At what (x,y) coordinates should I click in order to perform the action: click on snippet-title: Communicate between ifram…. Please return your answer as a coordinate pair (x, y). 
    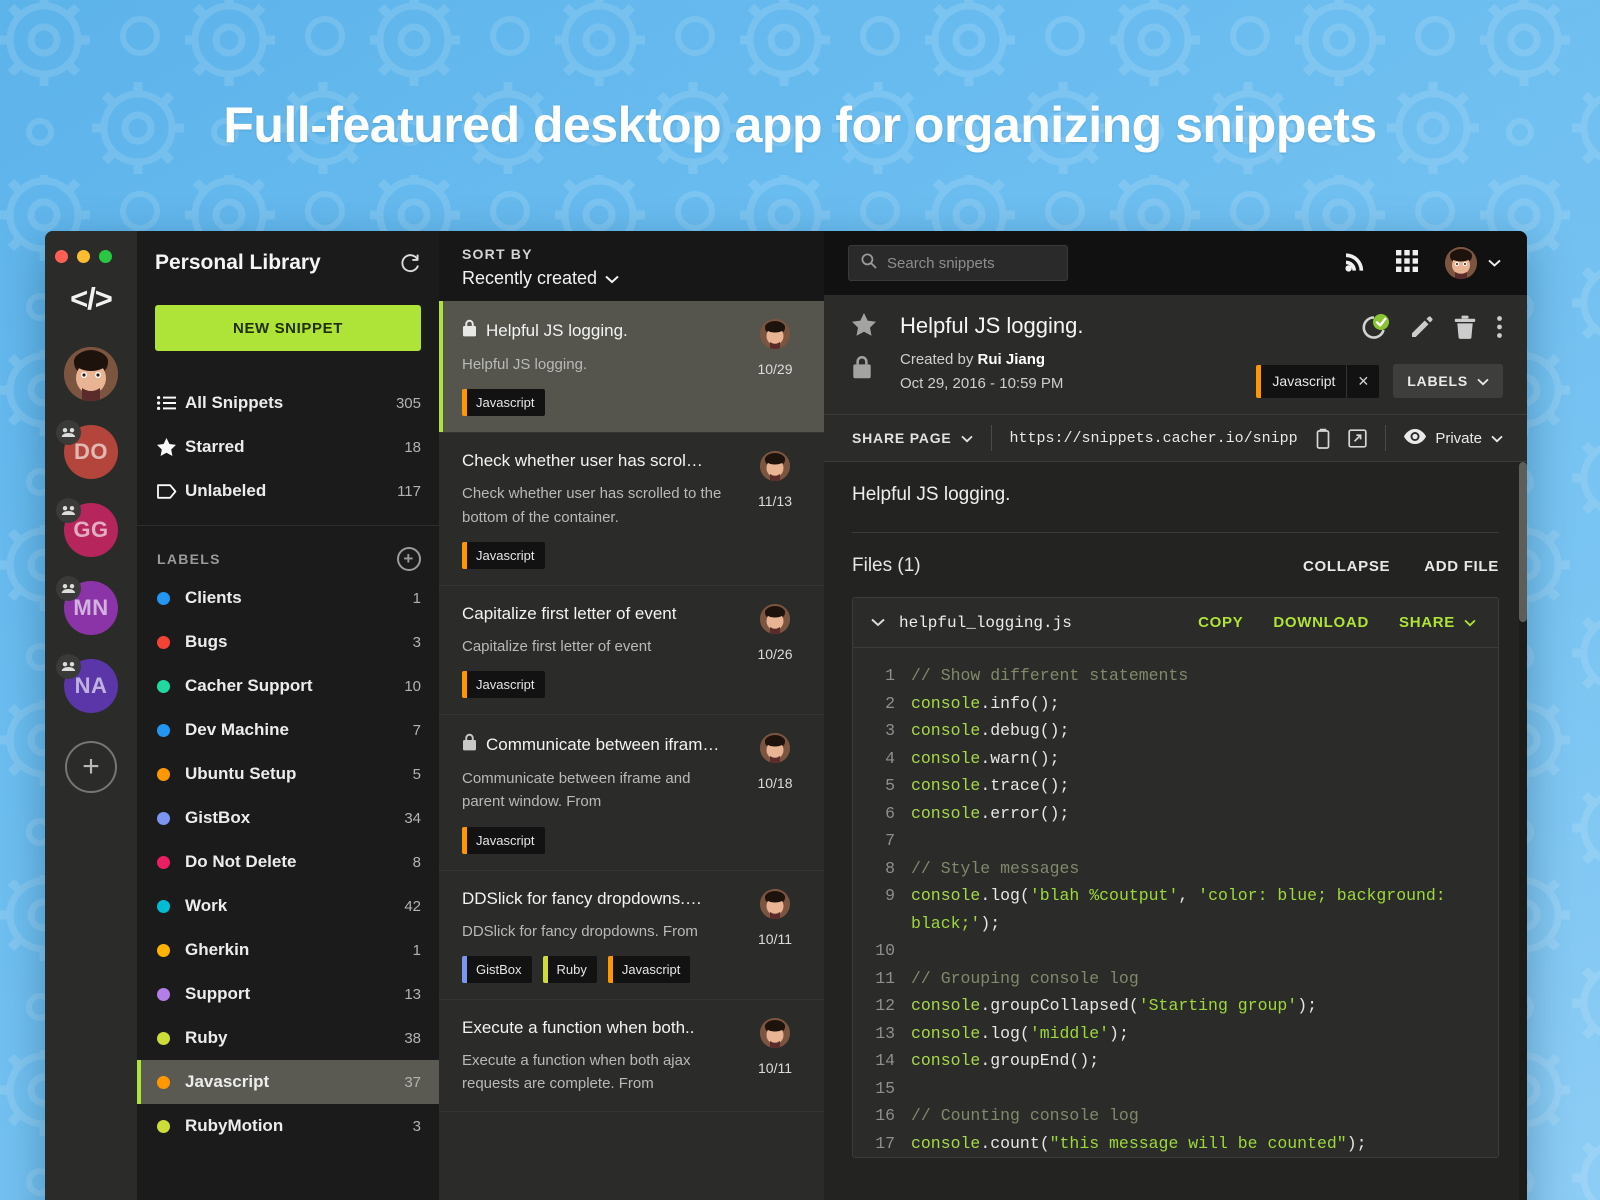
    Looking at the image, I should click on (603, 744).